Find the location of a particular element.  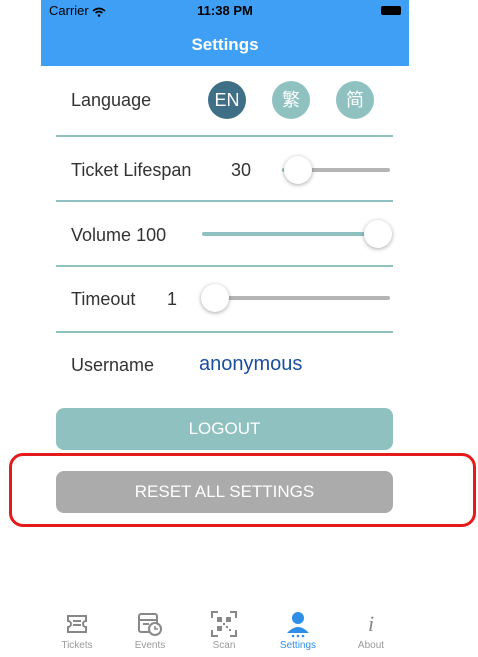

battery-icon is located at coordinates (391, 10).